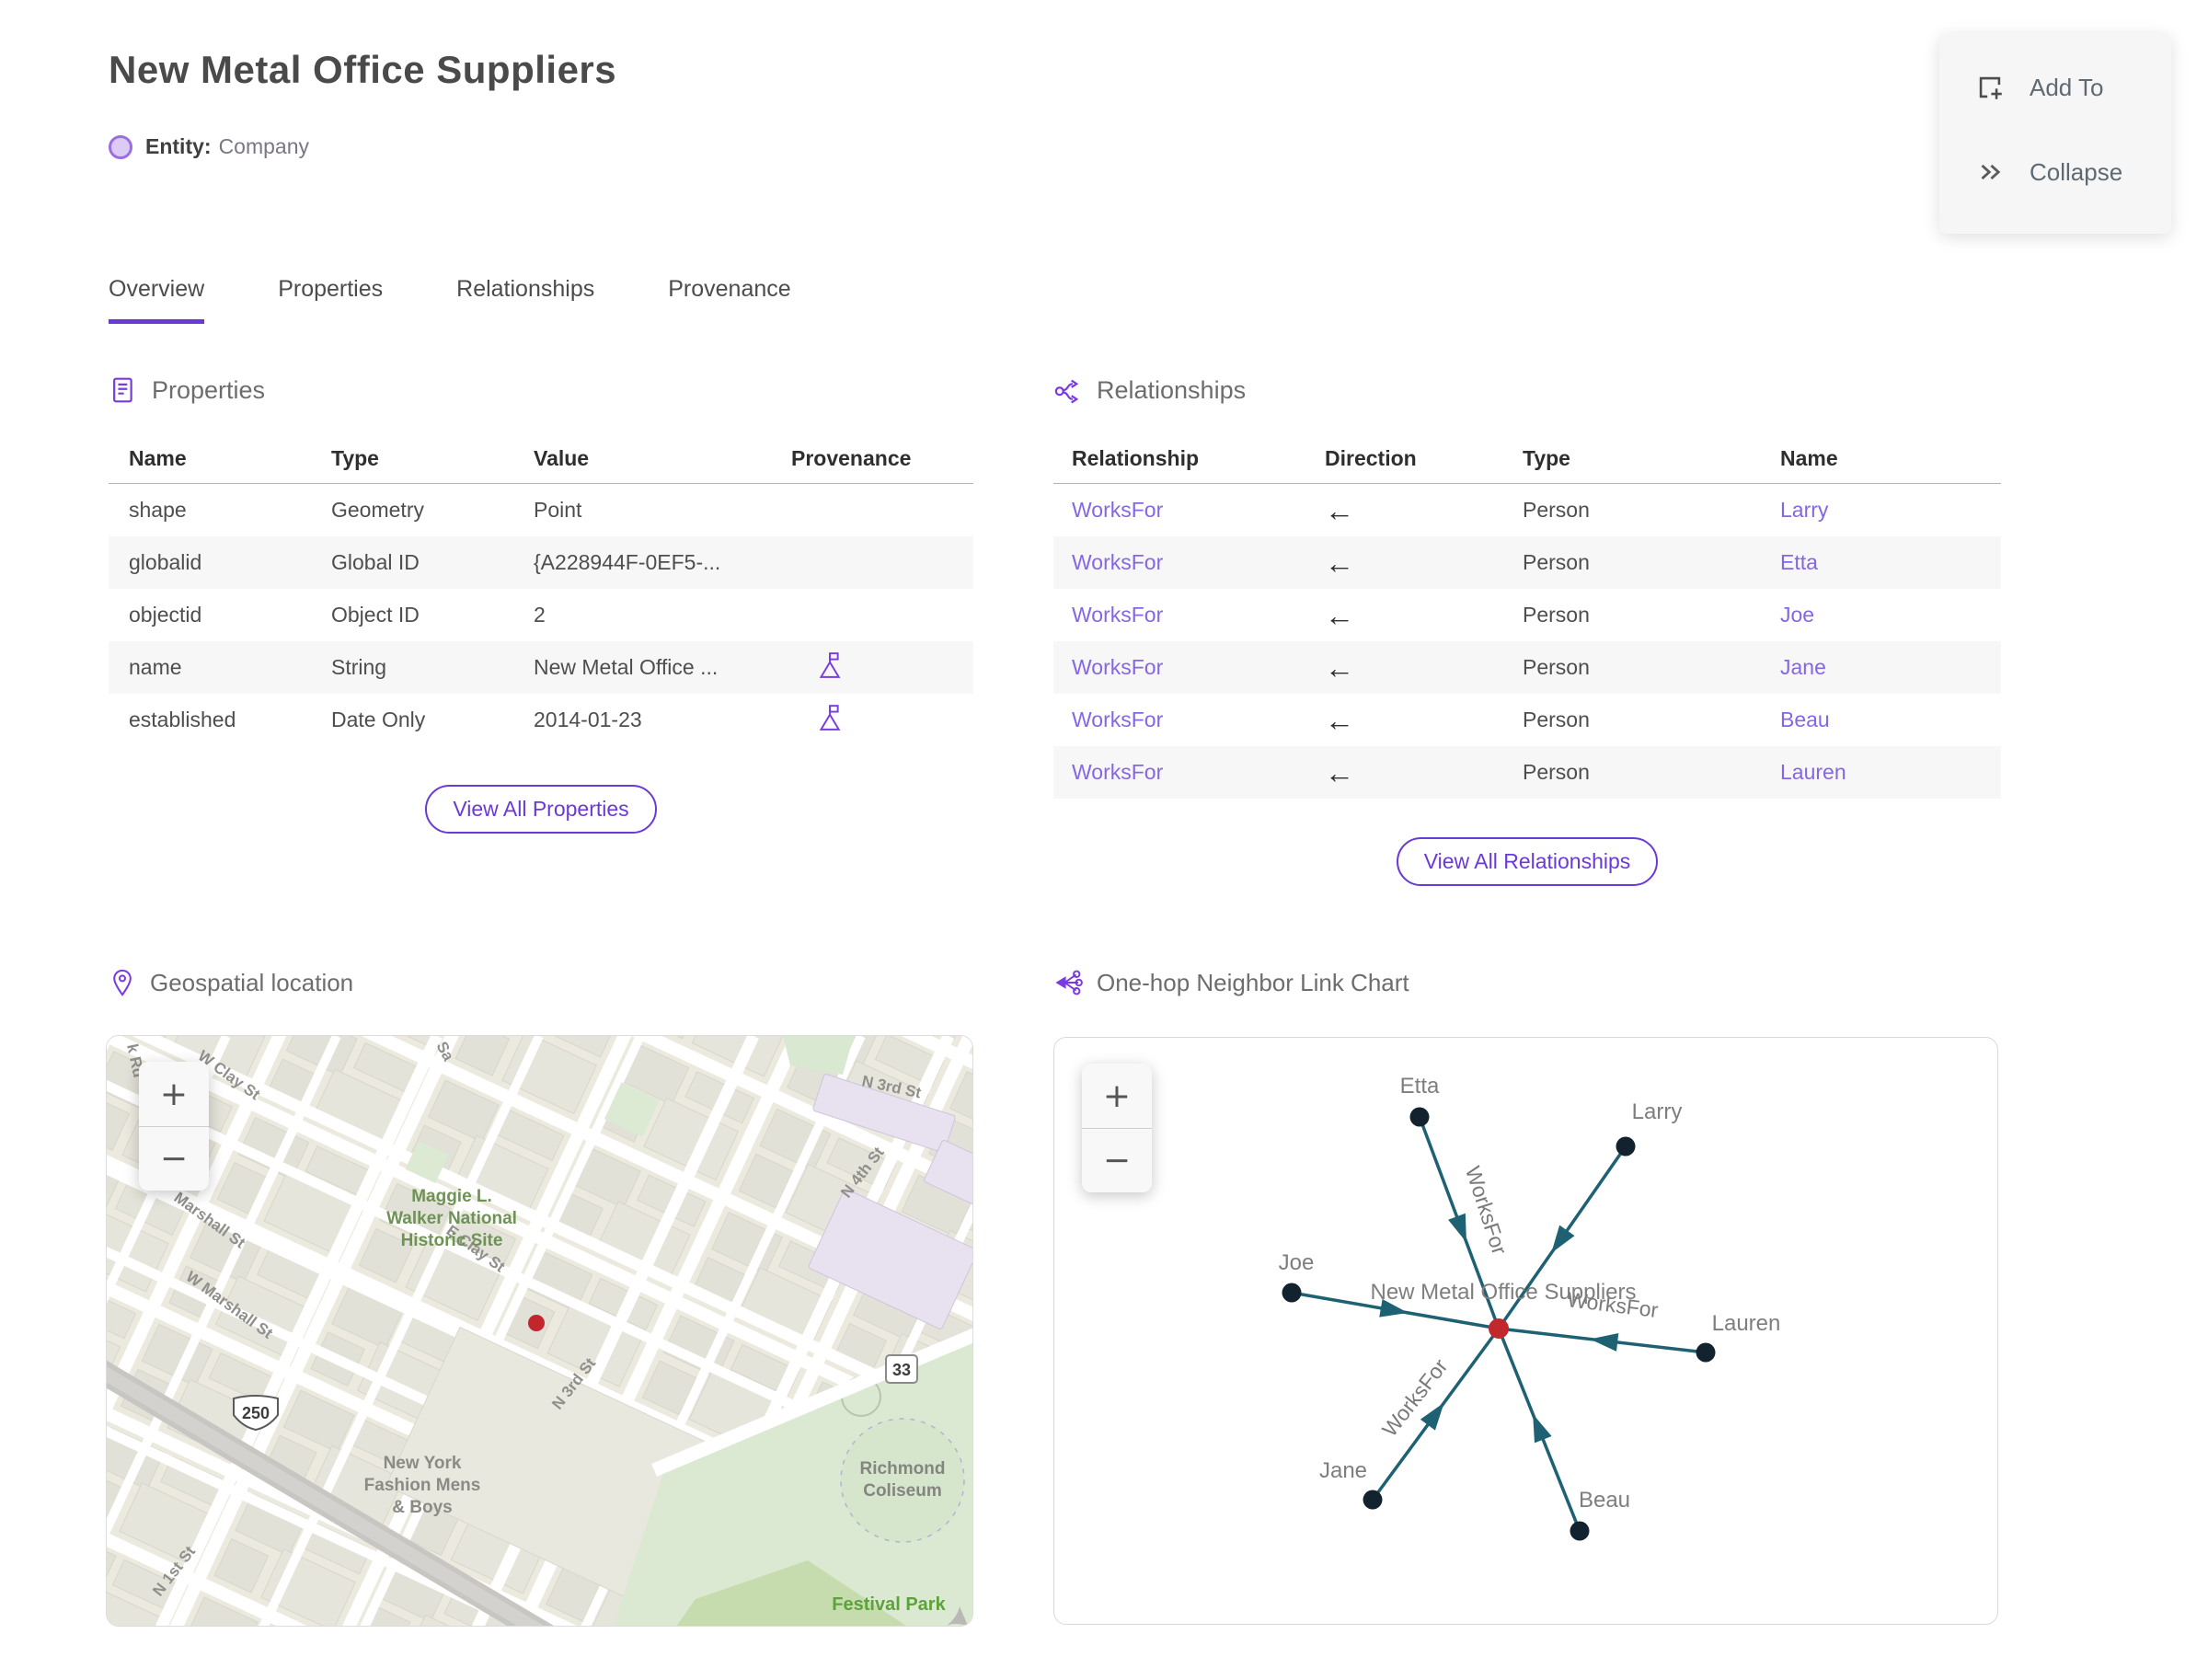 Image resolution: width=2208 pixels, height=1680 pixels. What do you see at coordinates (525, 300) in the screenshot?
I see `tab-relationships: Relationships` at bounding box center [525, 300].